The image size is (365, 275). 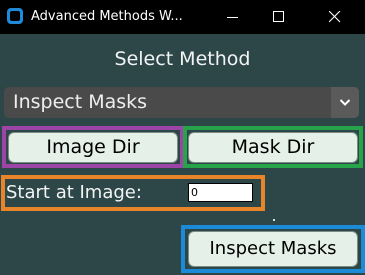 What do you see at coordinates (181, 102) in the screenshot?
I see `method-select: Inspect Masks` at bounding box center [181, 102].